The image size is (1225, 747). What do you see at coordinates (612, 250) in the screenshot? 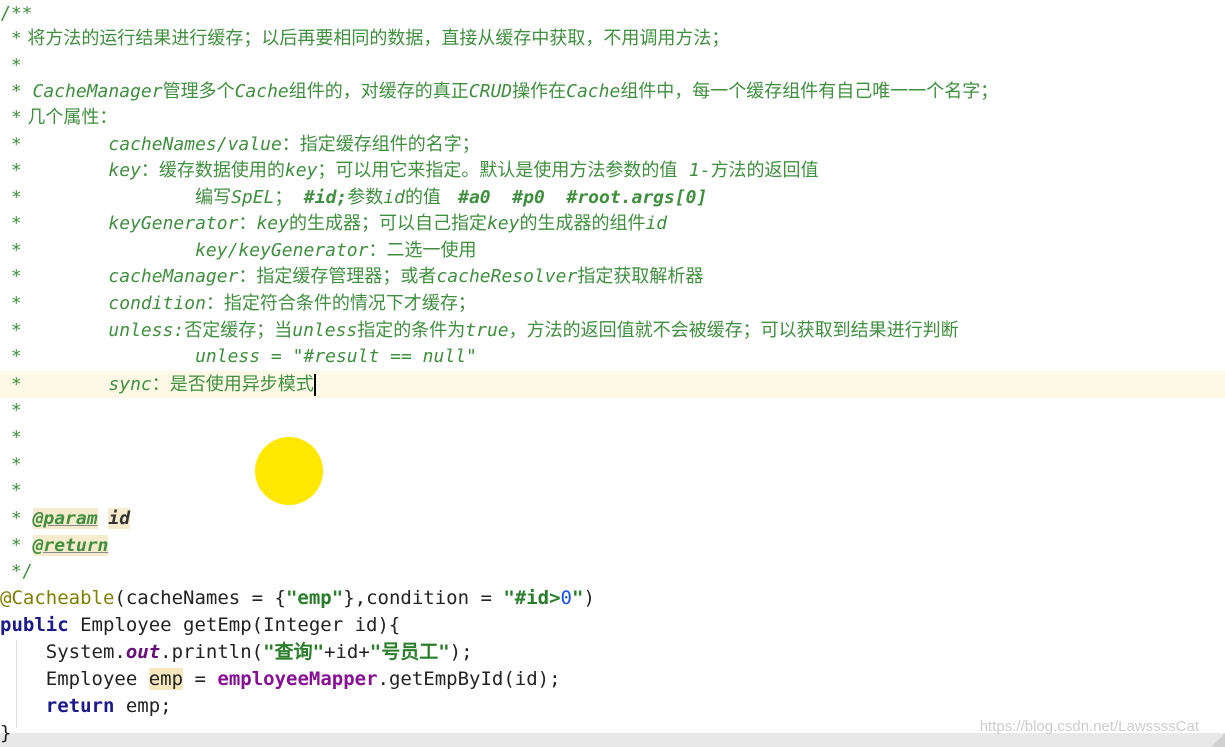
I see `comment-line: * key/keyGenerator：二选一使用` at bounding box center [612, 250].